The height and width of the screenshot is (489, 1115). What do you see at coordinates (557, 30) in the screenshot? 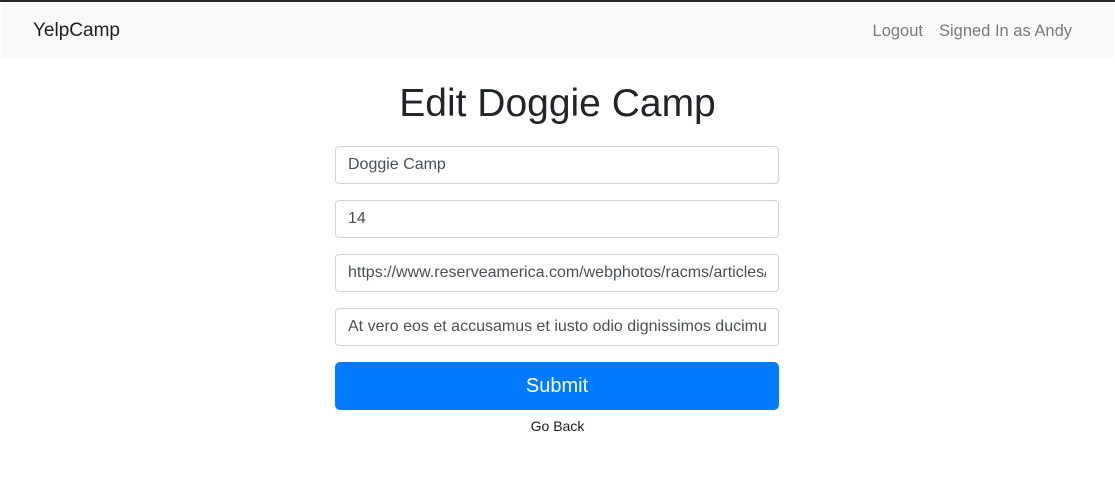
I see `navbar: YelpCamp Logout Signed In as Andy` at bounding box center [557, 30].